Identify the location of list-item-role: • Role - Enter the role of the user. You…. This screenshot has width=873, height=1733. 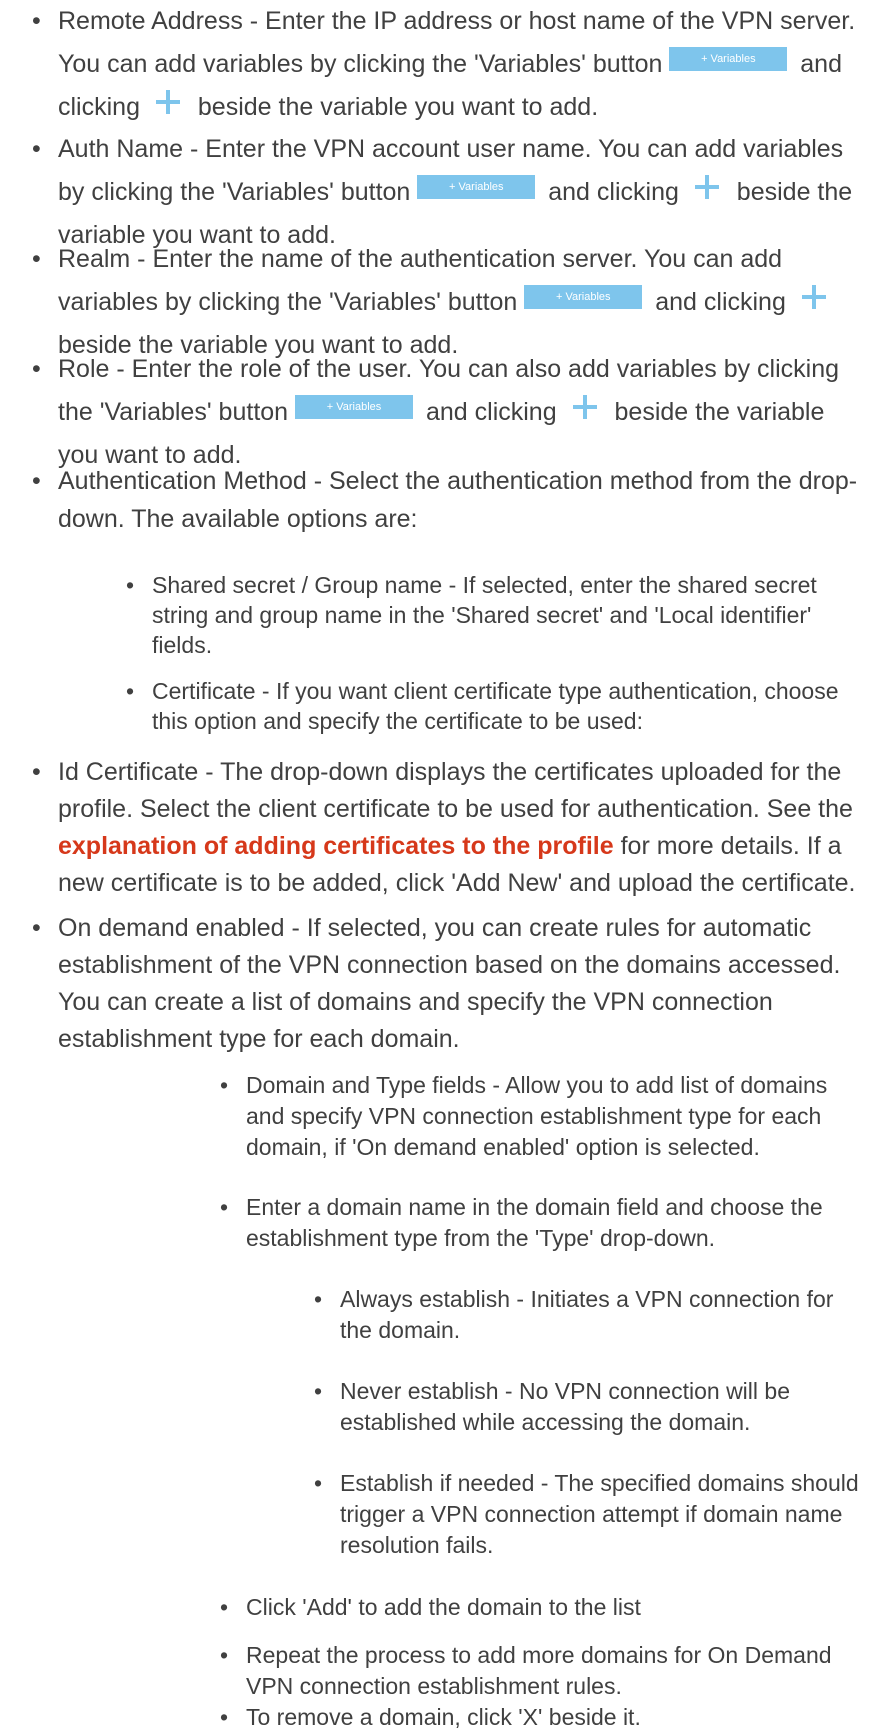
(445, 412).